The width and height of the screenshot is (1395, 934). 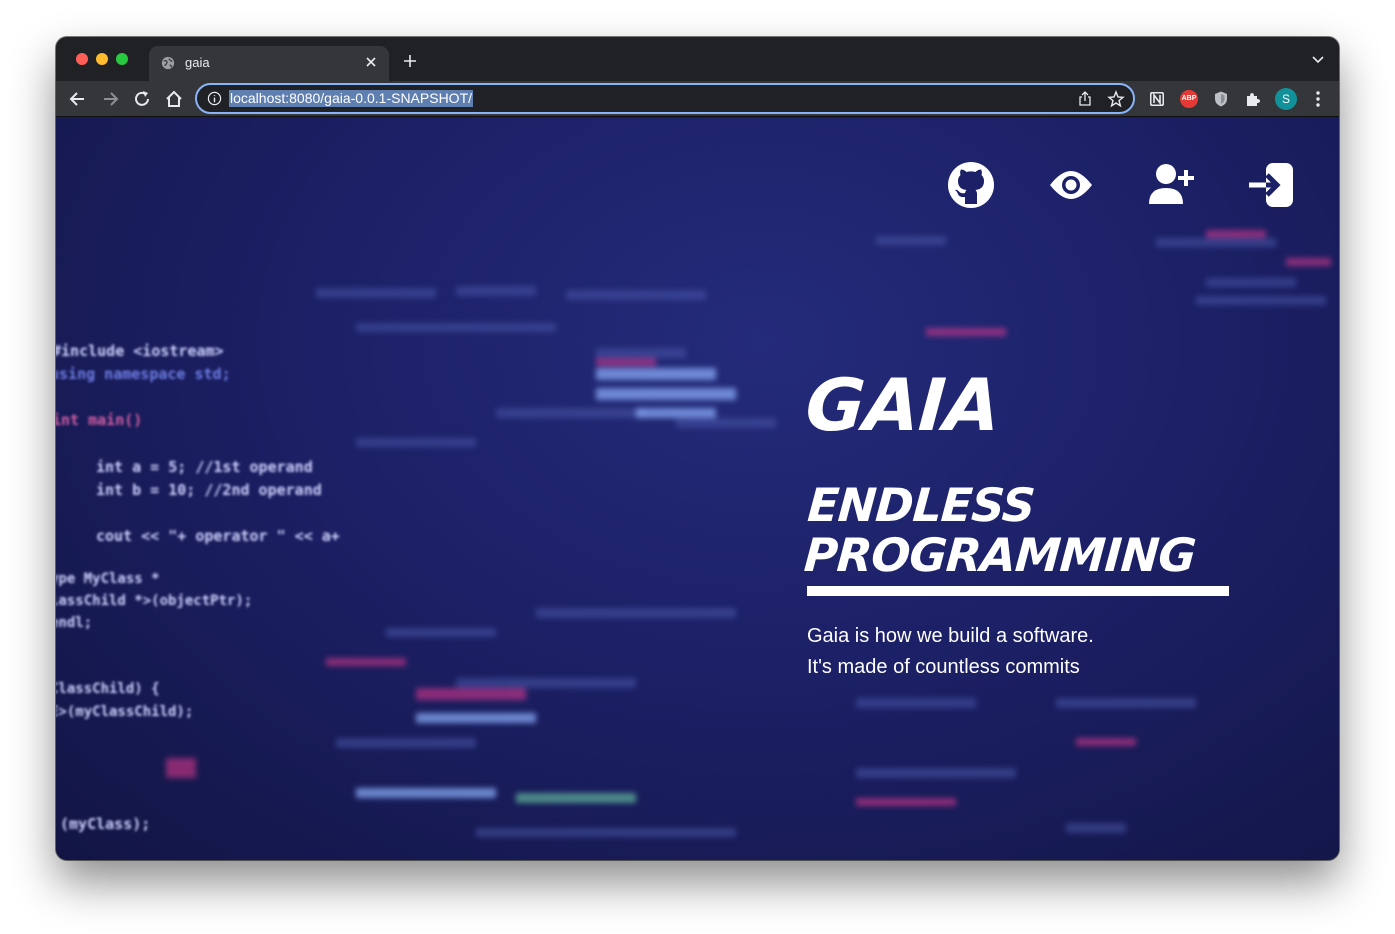 What do you see at coordinates (971, 185) in the screenshot?
I see `github-icon` at bounding box center [971, 185].